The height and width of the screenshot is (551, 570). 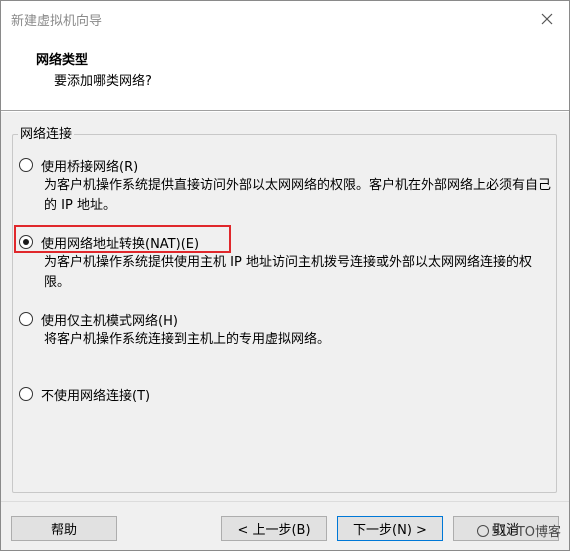 I want to click on close-icon, so click(x=547, y=19).